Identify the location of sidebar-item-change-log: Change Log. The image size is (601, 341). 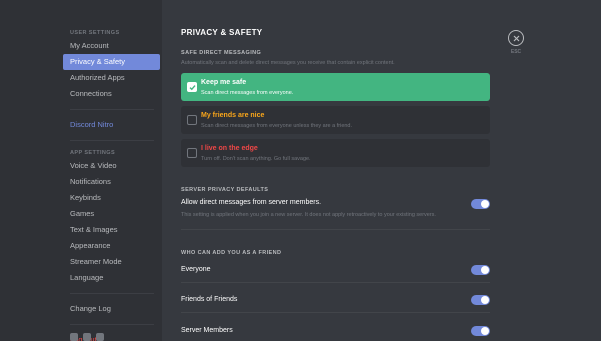
(111, 309).